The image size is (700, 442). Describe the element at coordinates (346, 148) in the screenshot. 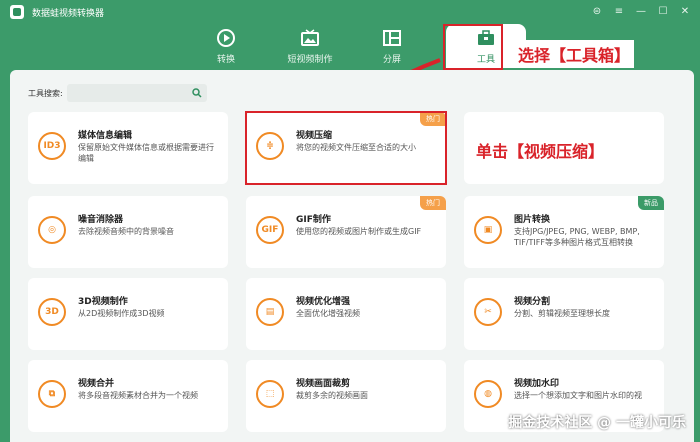

I see `compress-highlight-box` at that location.